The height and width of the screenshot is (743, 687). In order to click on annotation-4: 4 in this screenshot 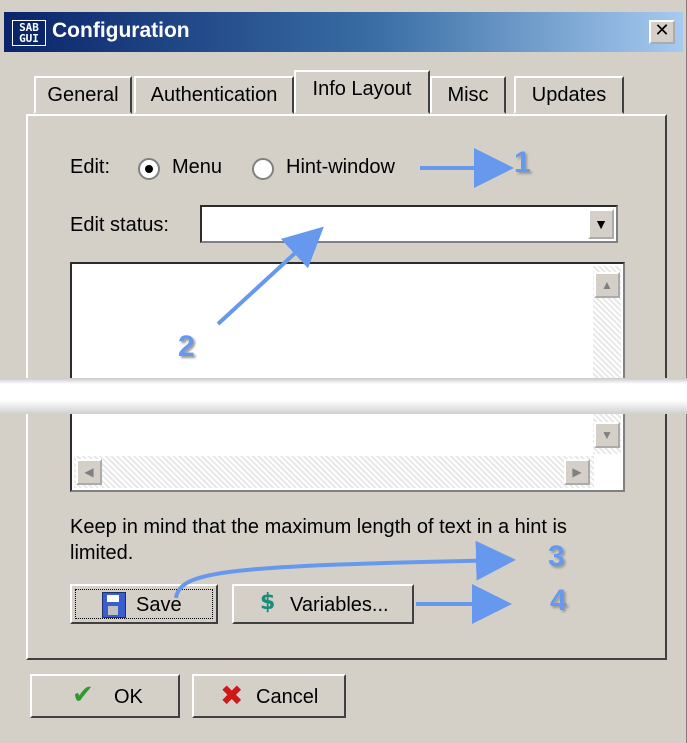, I will do `click(558, 600)`.